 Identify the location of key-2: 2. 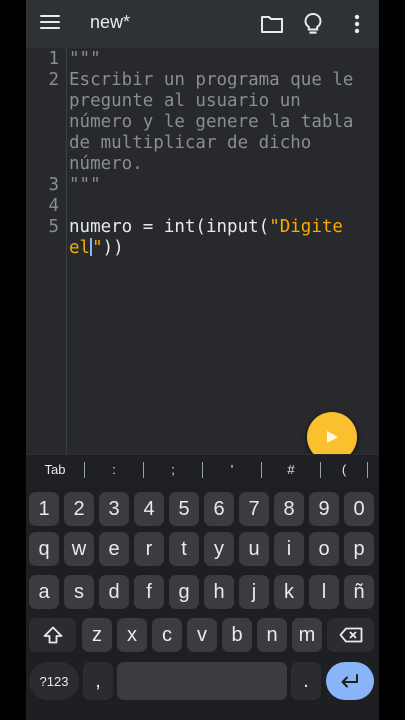
(79, 509).